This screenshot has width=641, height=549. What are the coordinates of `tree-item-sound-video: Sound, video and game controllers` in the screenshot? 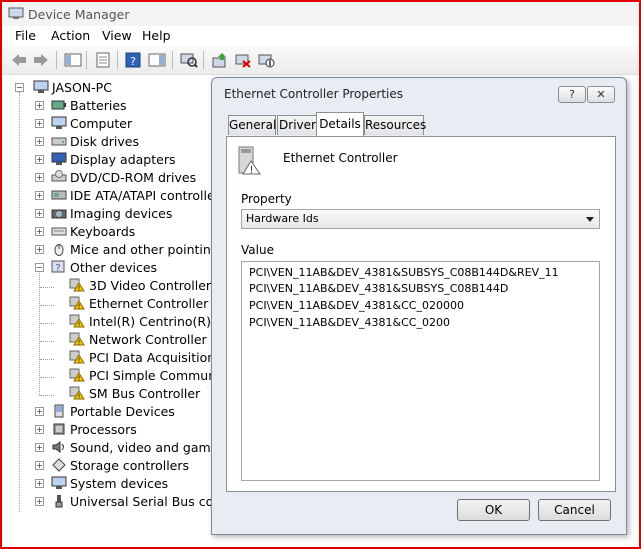 It's located at (141, 447).